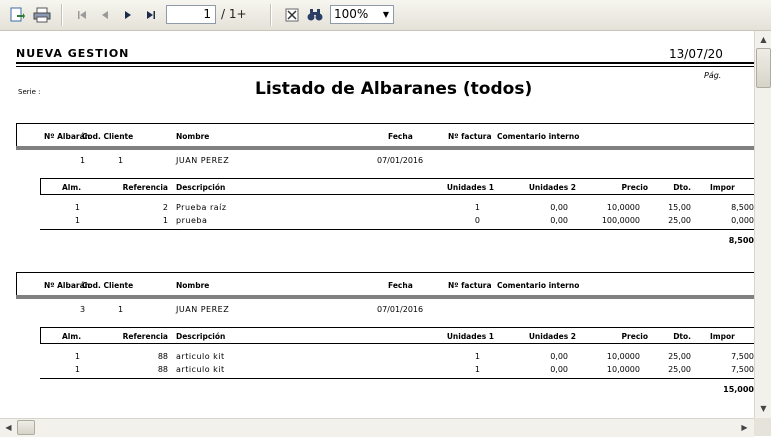 The width and height of the screenshot is (771, 437). I want to click on albaran-number: 3, so click(83, 309).